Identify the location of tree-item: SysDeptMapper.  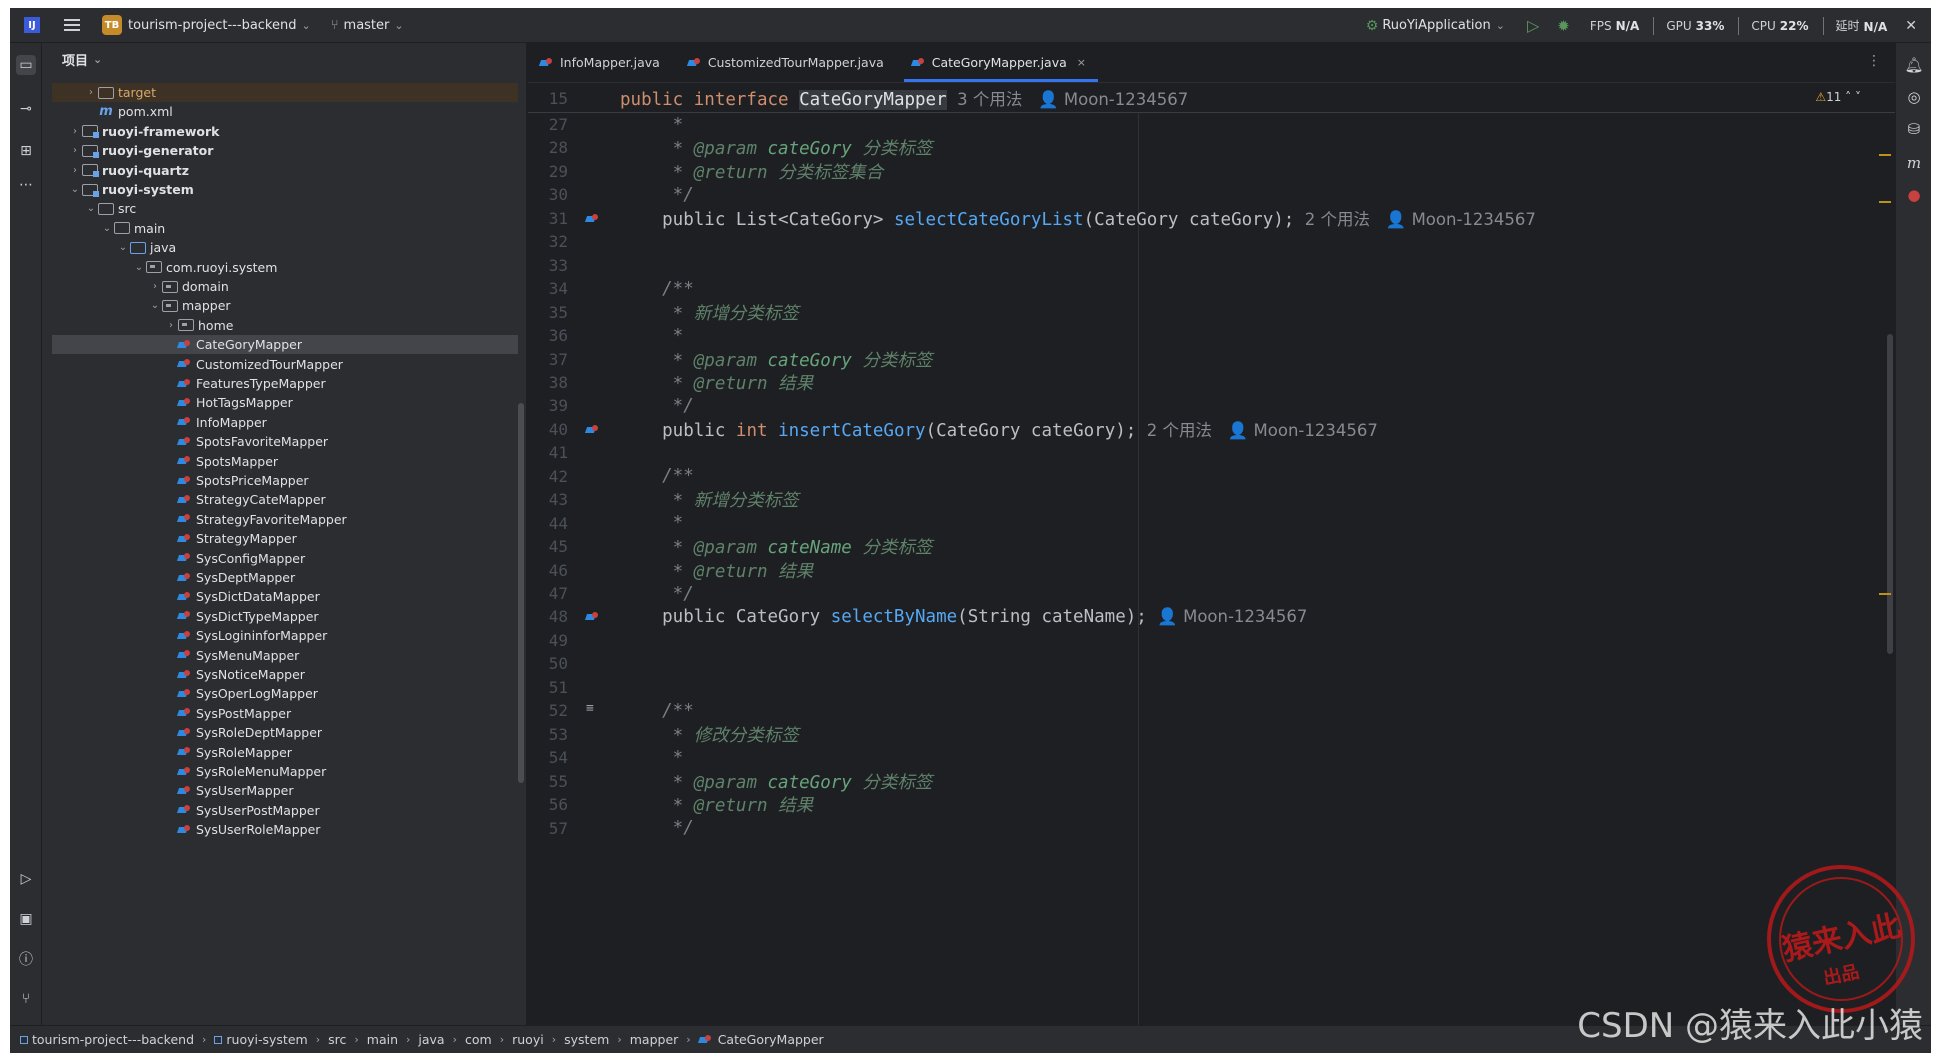
(285, 577).